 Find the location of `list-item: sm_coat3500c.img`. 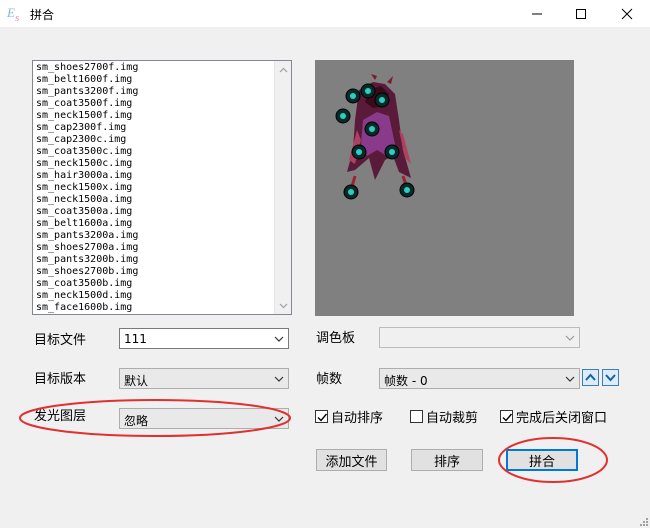

list-item: sm_coat3500c.img is located at coordinates (154, 152).